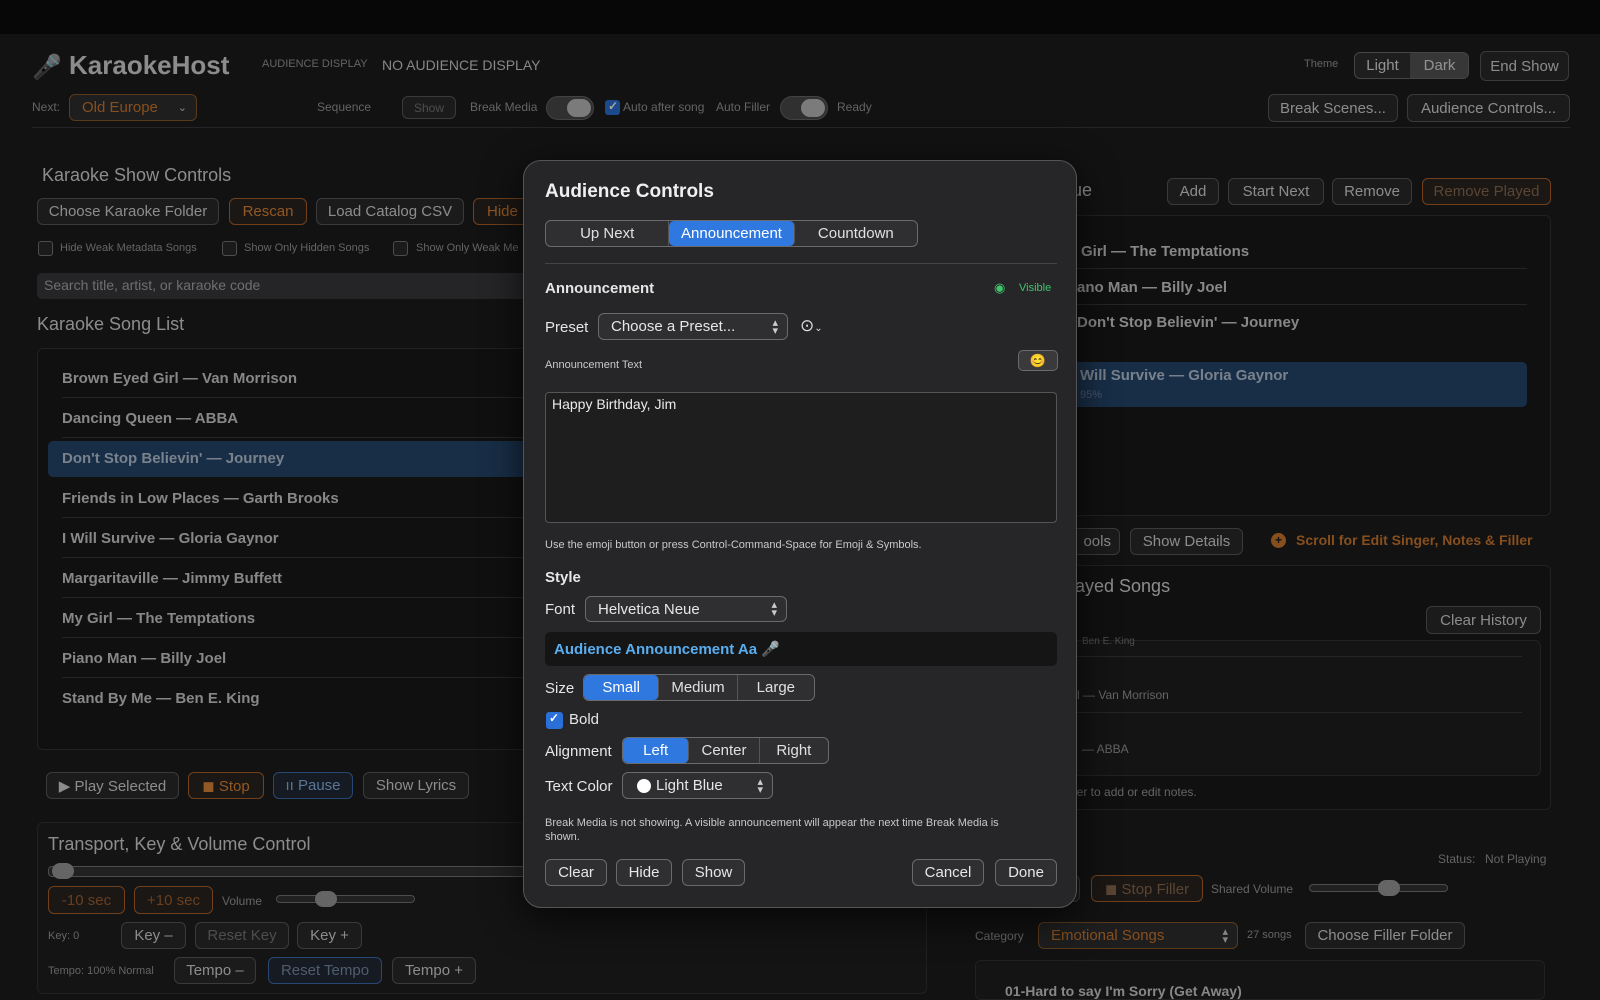 This screenshot has height=1000, width=1600. What do you see at coordinates (667, 649) in the screenshot?
I see `preview-text: Audience Announcement Aa 🎤` at bounding box center [667, 649].